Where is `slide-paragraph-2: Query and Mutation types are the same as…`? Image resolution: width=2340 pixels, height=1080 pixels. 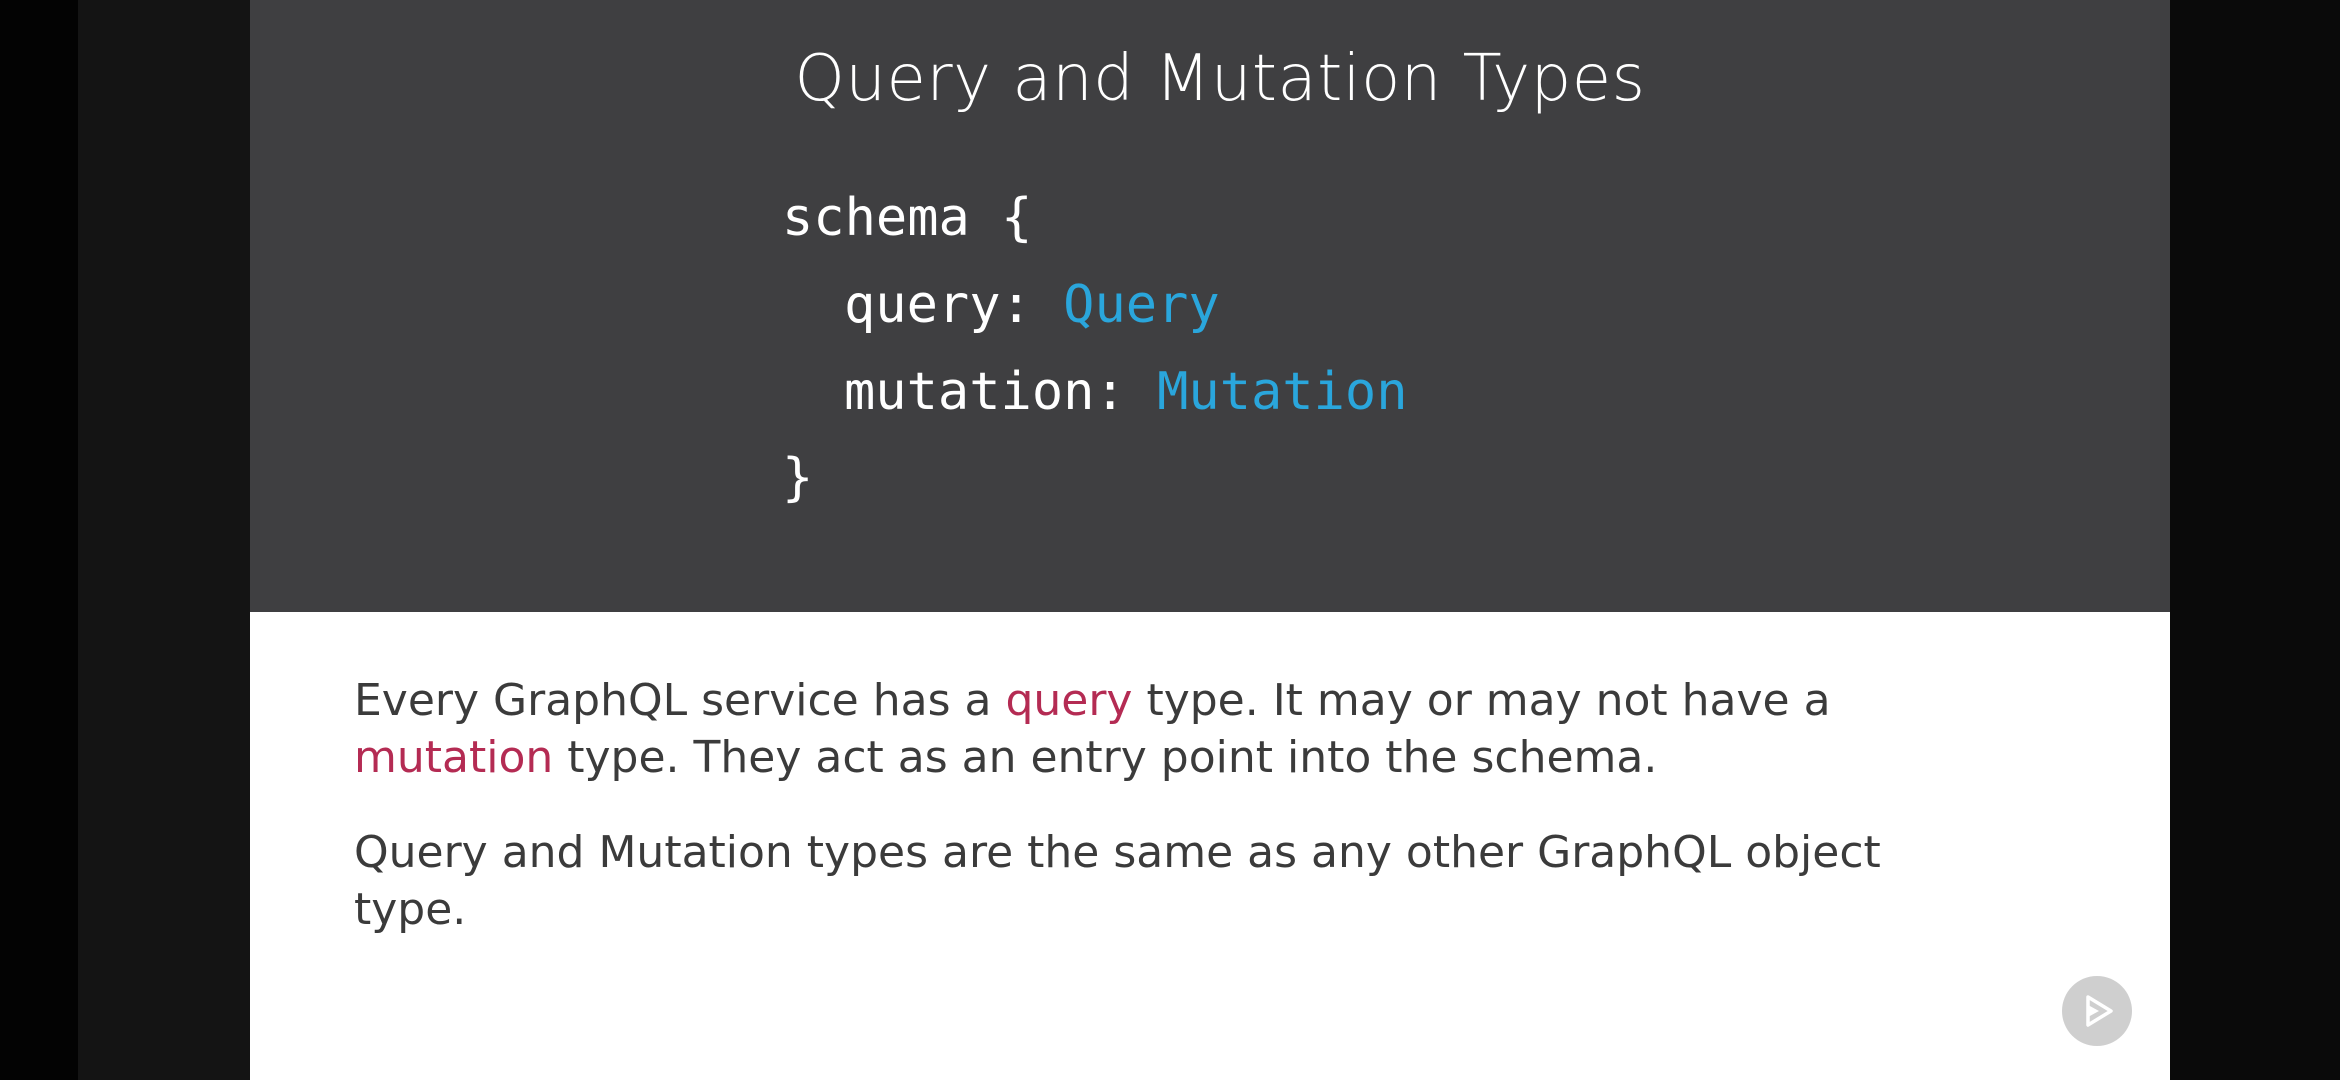 slide-paragraph-2: Query and Mutation types are the same as… is located at coordinates (1117, 881).